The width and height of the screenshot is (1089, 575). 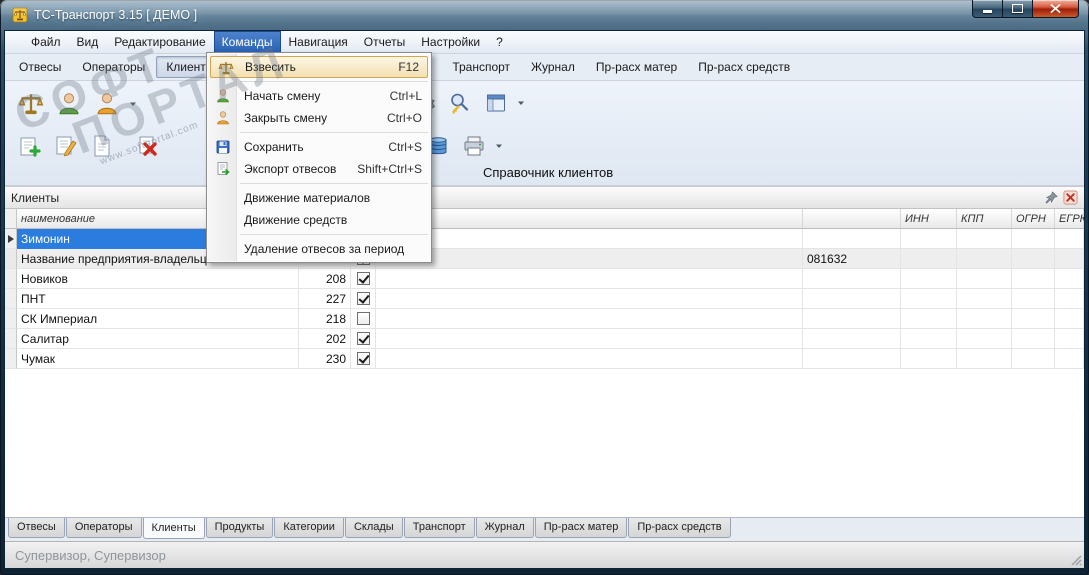 What do you see at coordinates (496, 103) in the screenshot?
I see `panels-button` at bounding box center [496, 103].